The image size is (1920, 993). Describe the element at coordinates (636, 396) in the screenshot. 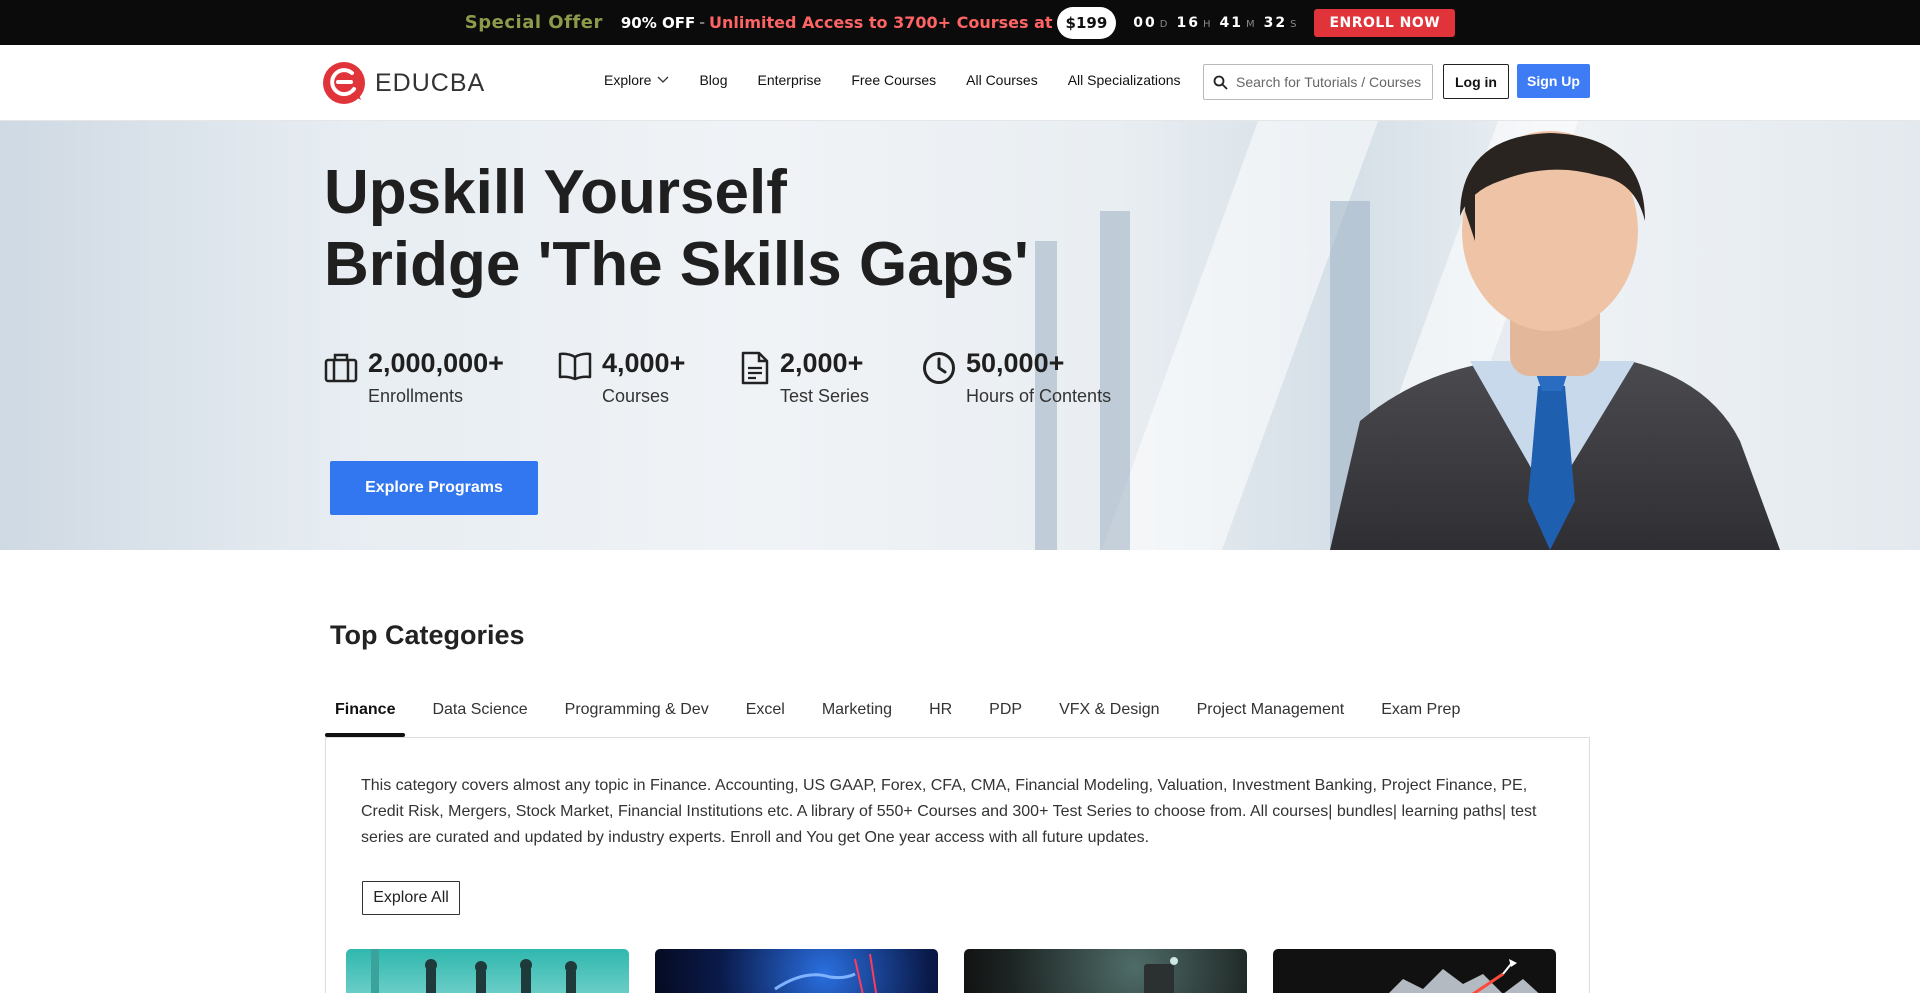

I see `stat-courses-label: Courses` at that location.